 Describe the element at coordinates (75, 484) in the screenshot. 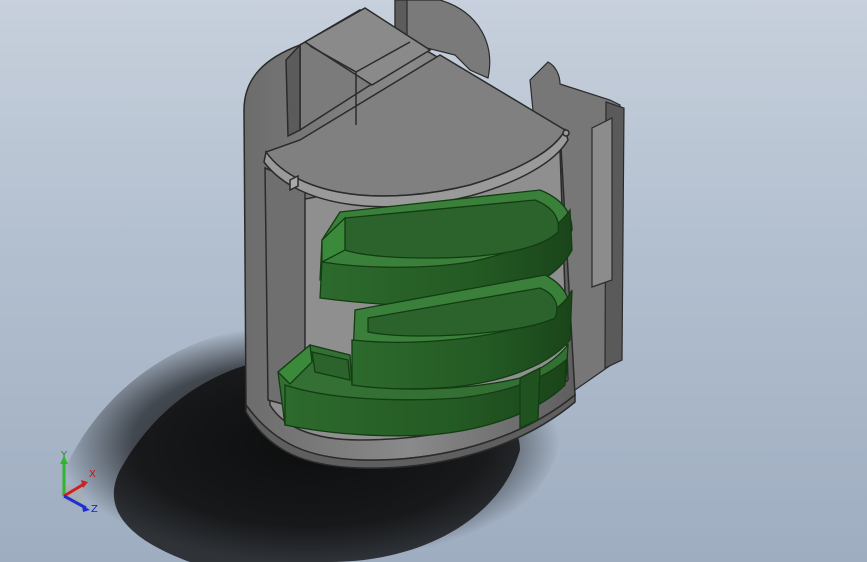

I see `triad-graphic` at that location.